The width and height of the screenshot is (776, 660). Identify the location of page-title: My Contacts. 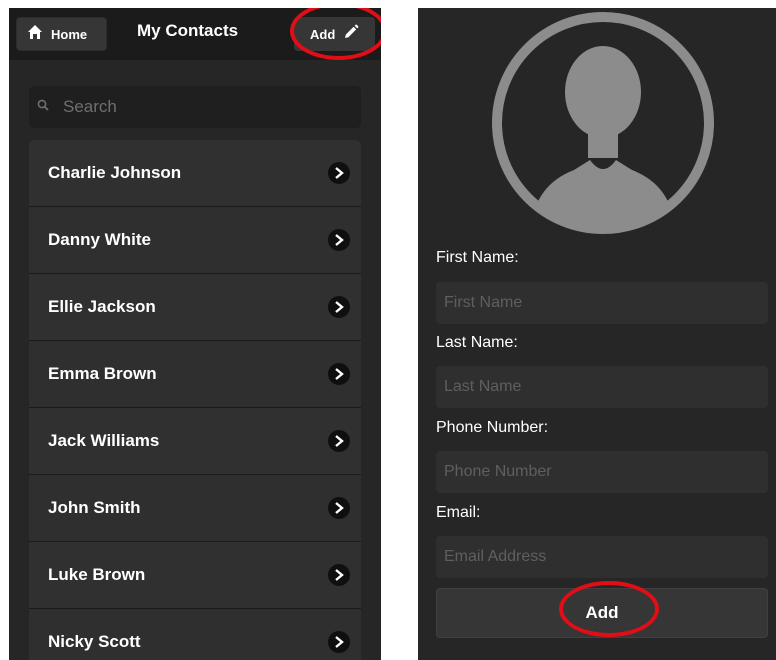
(188, 30).